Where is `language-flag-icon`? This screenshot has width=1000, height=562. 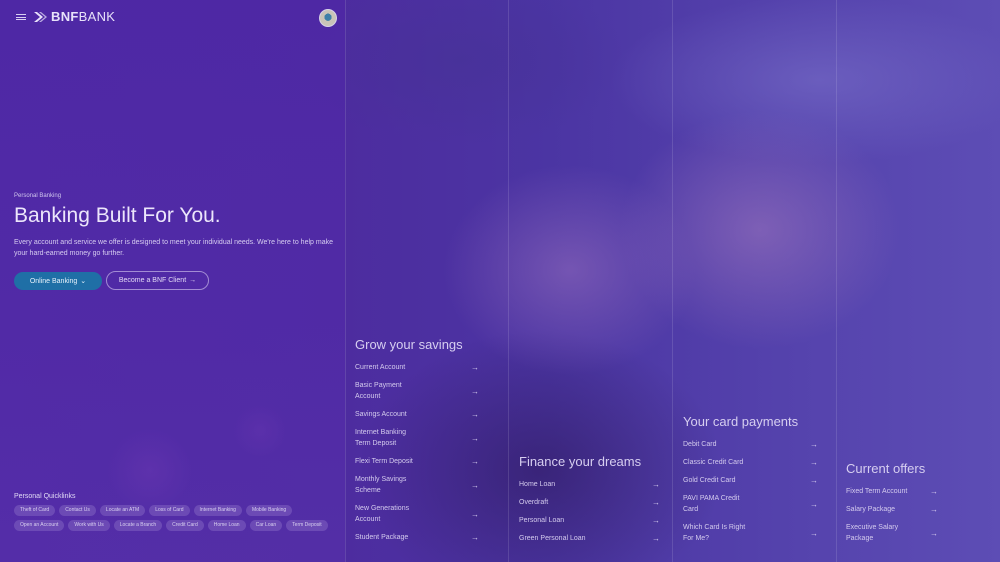 language-flag-icon is located at coordinates (328, 18).